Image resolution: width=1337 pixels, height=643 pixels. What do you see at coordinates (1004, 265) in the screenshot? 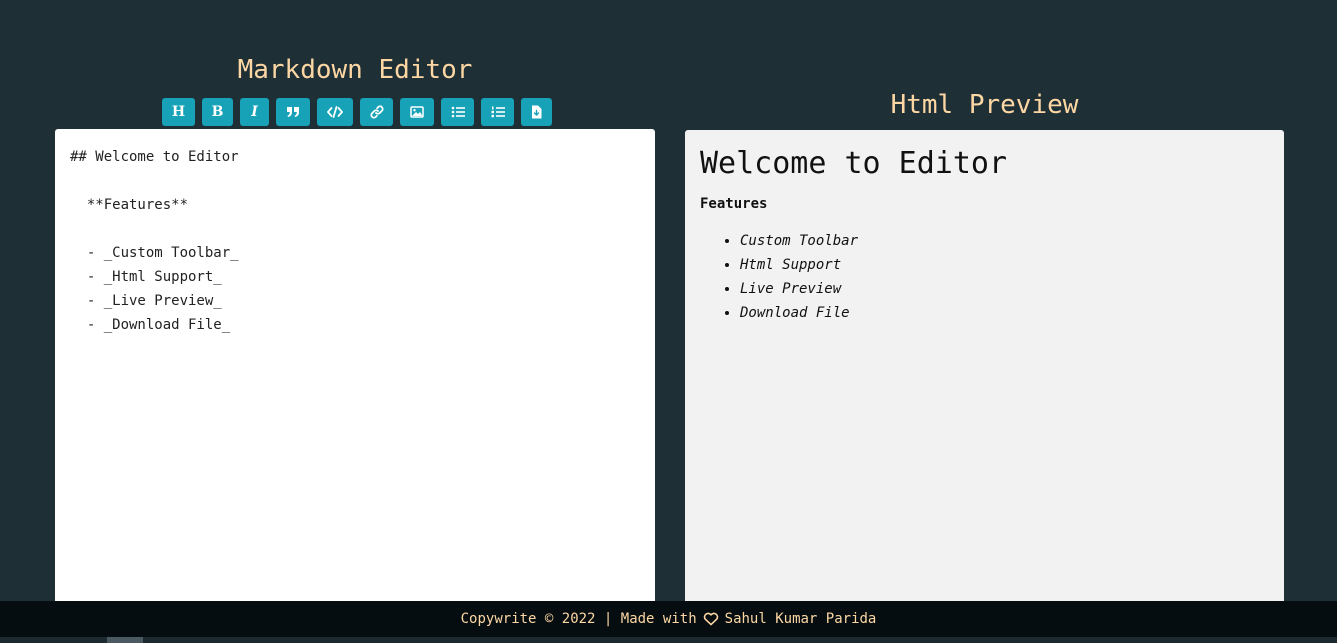
I see `list-item: Html Support` at bounding box center [1004, 265].